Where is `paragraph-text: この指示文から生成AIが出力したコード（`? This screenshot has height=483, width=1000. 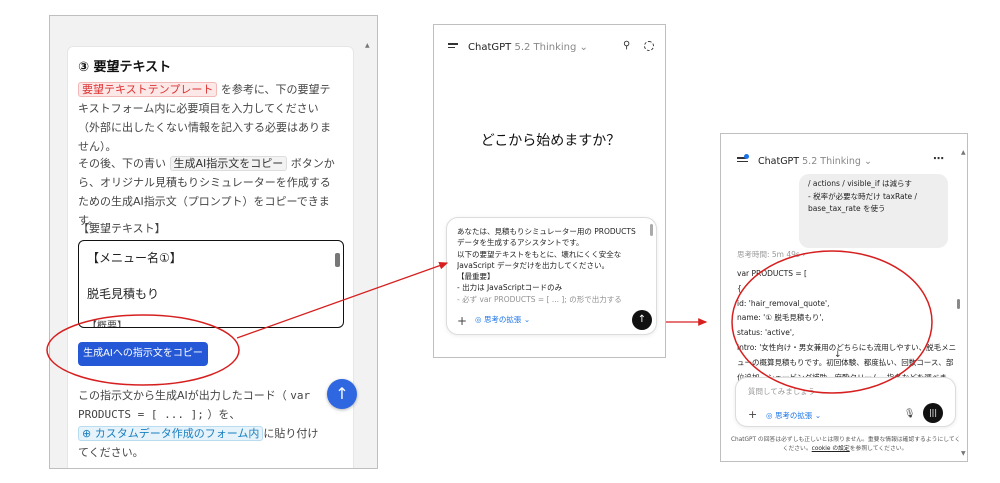
paragraph-text: この指示文から生成AIが出力したコード（ is located at coordinates (184, 395).